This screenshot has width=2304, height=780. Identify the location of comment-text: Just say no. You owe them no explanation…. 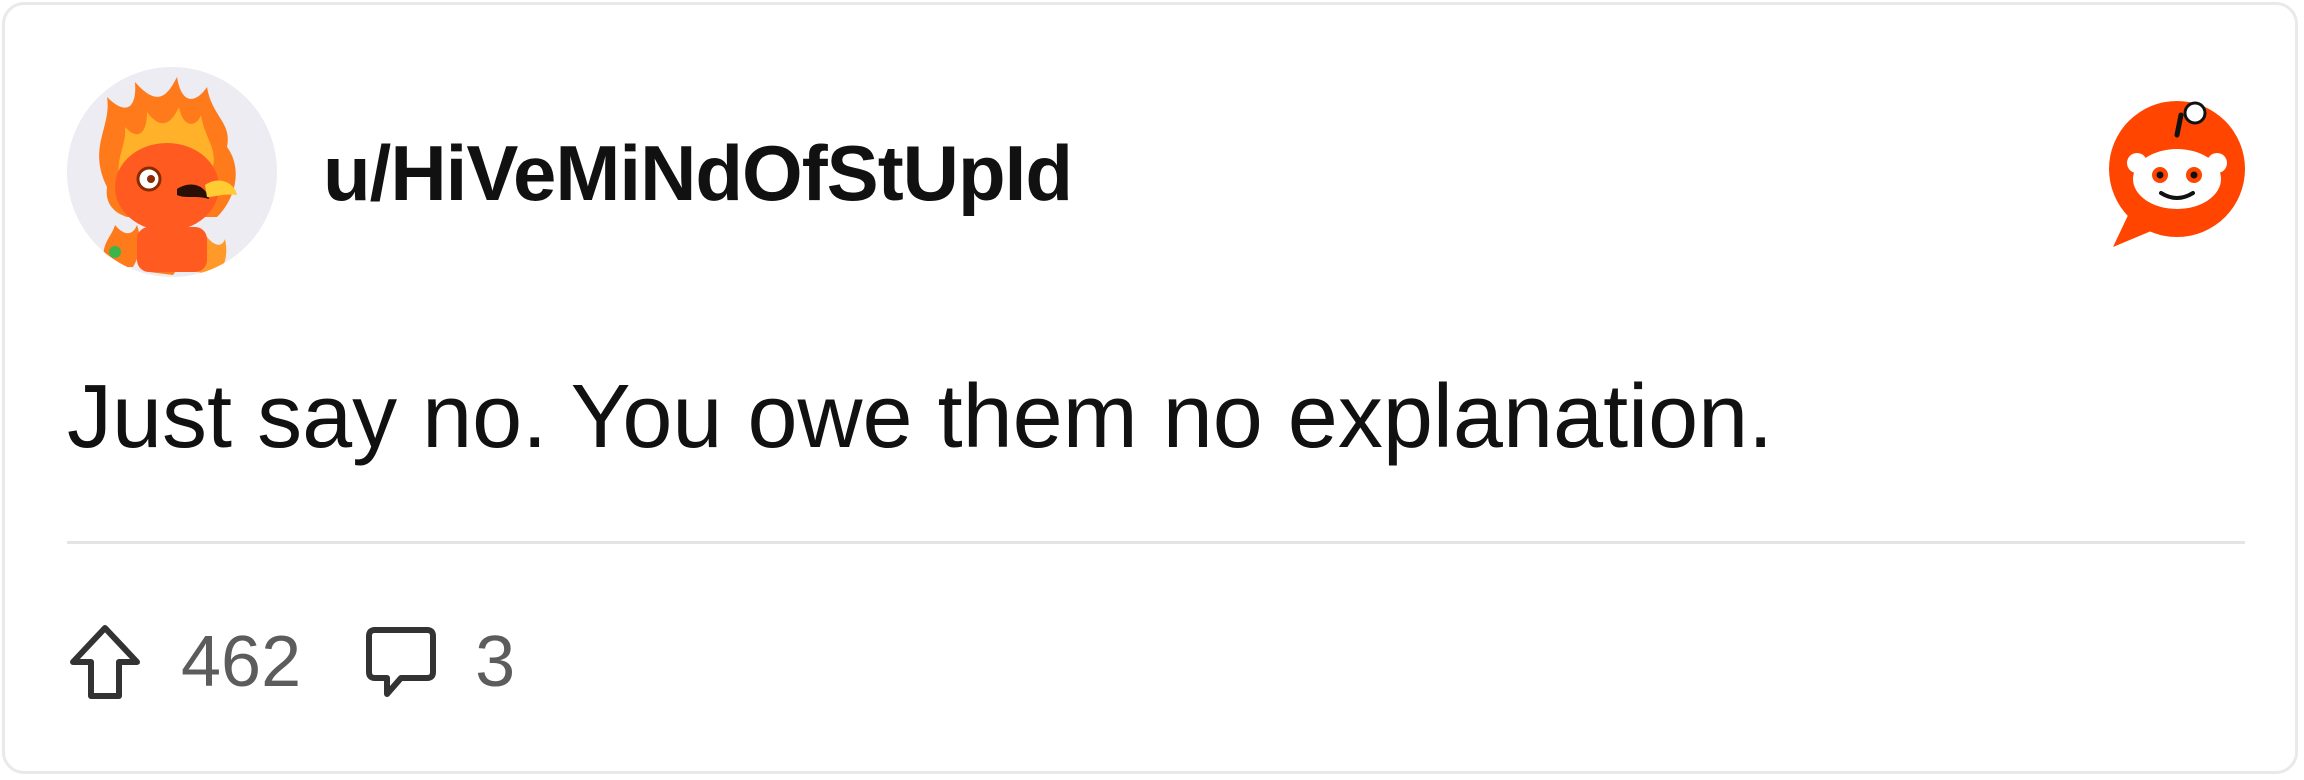
(920, 417).